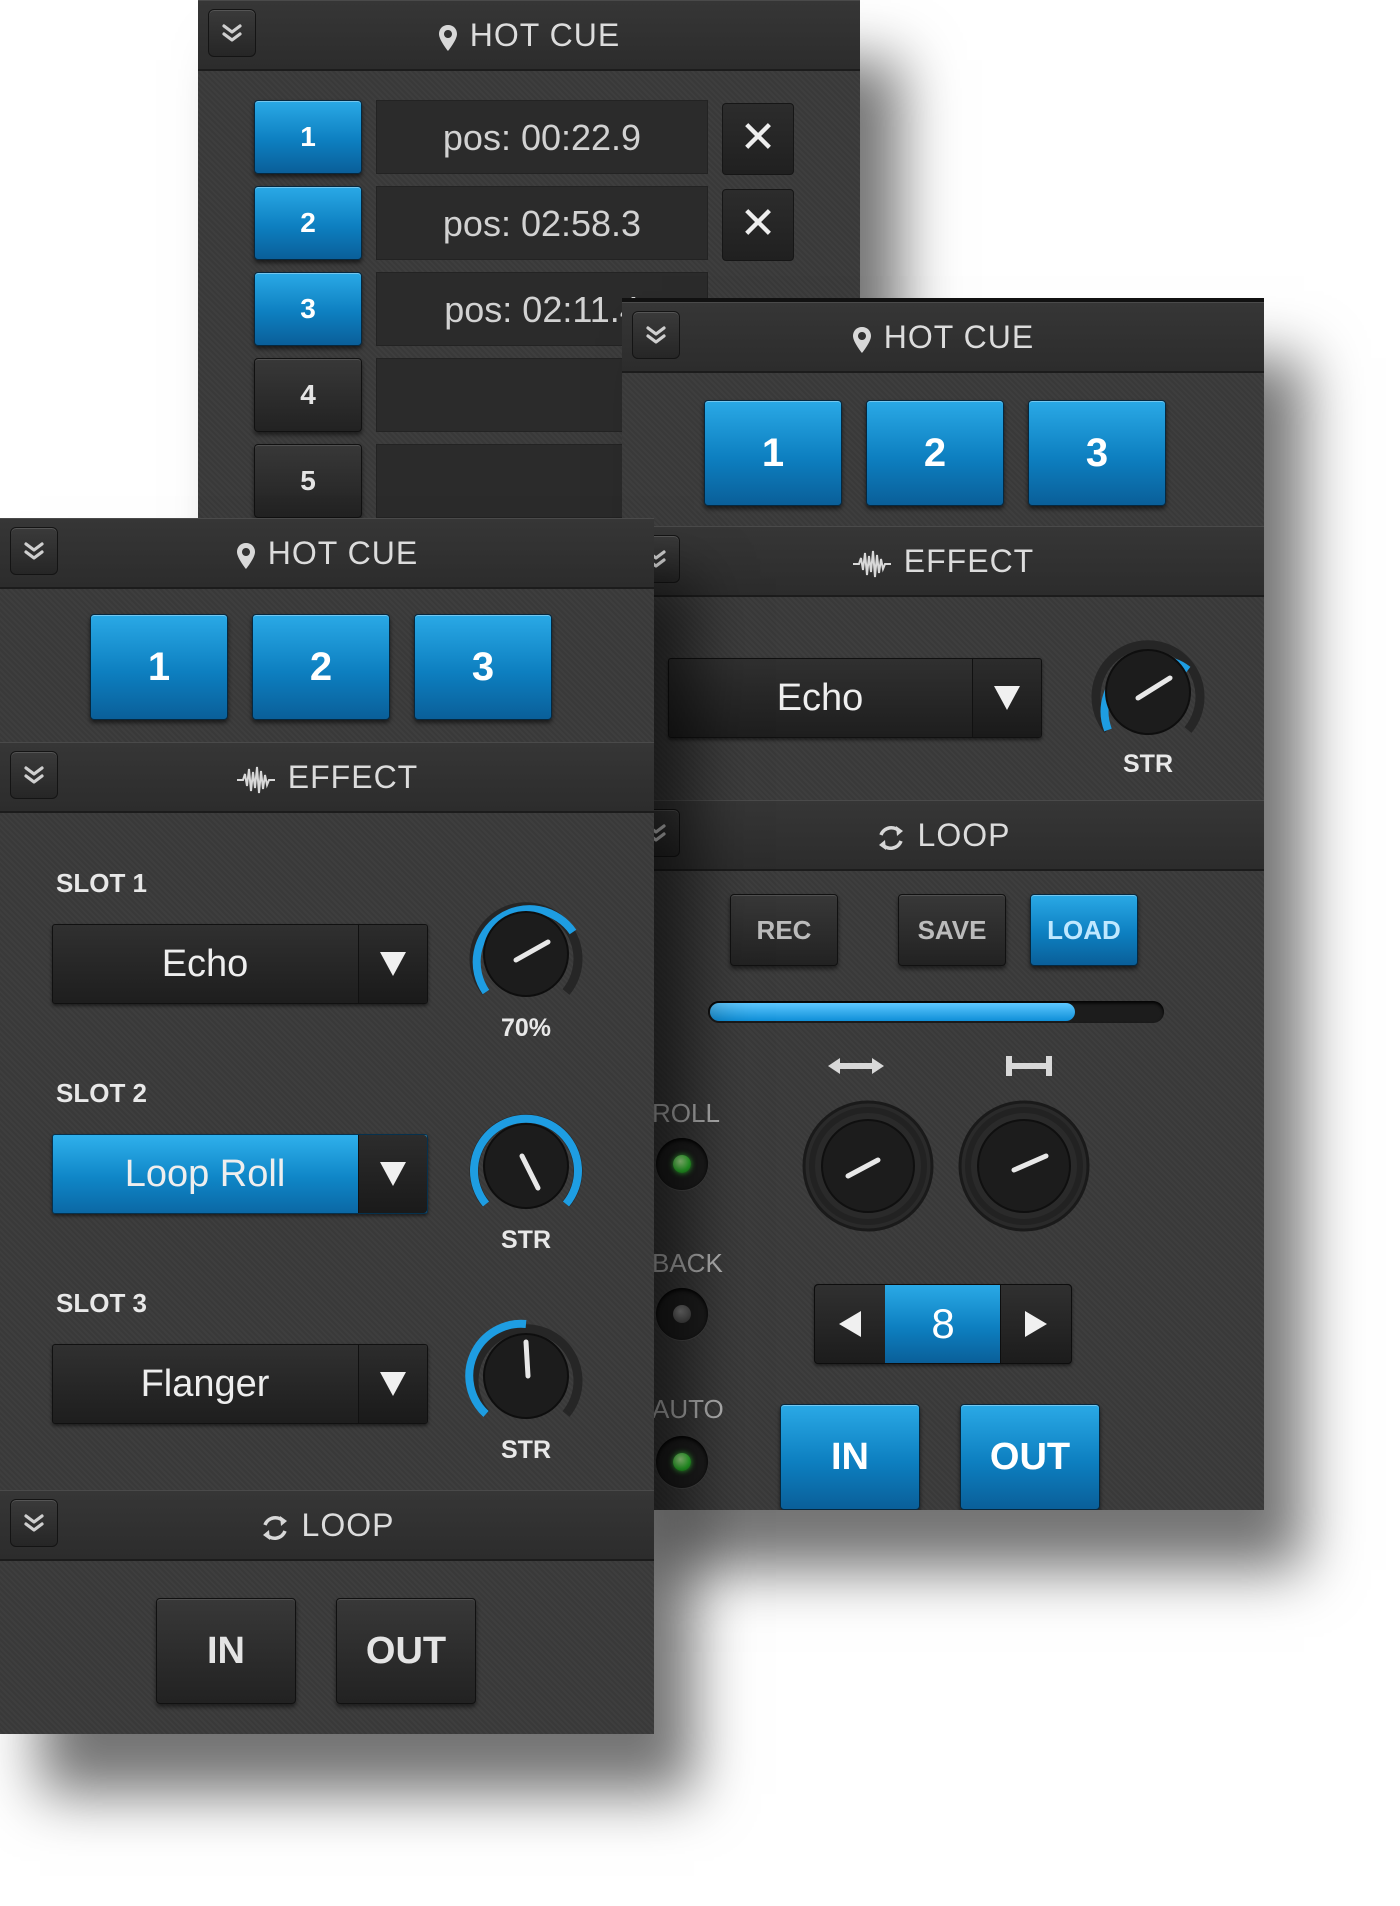  Describe the element at coordinates (343, 553) in the screenshot. I see `left-hotcue-title: HOT CUE` at that location.